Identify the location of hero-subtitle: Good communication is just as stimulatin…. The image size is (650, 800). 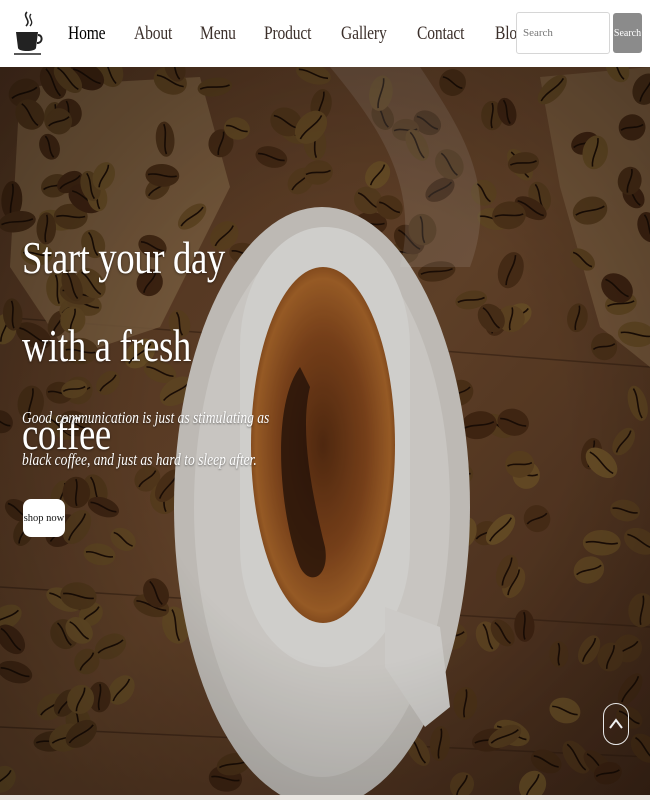
(146, 438).